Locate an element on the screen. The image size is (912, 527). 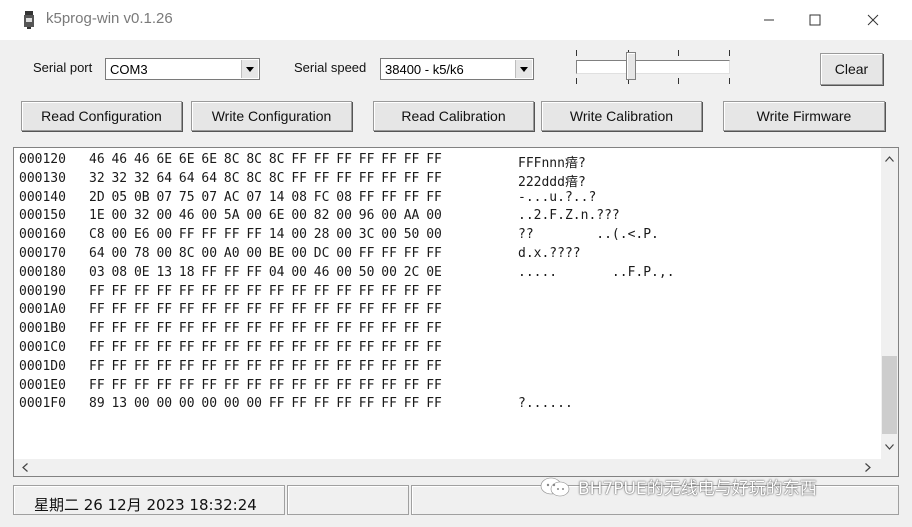
hex-row-ascii: ..2.F.Z.n.??? is located at coordinates (569, 216).